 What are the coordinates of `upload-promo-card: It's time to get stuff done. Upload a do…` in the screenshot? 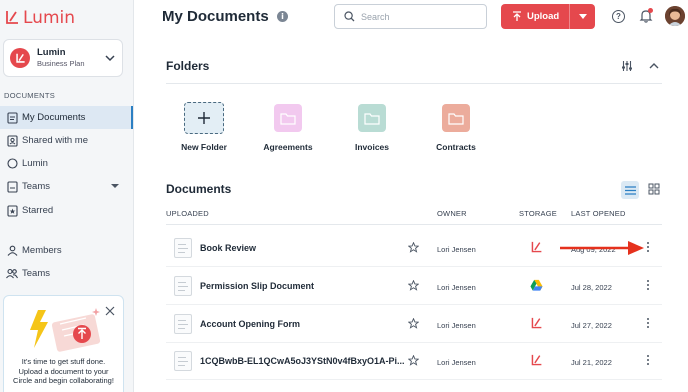 It's located at (63, 343).